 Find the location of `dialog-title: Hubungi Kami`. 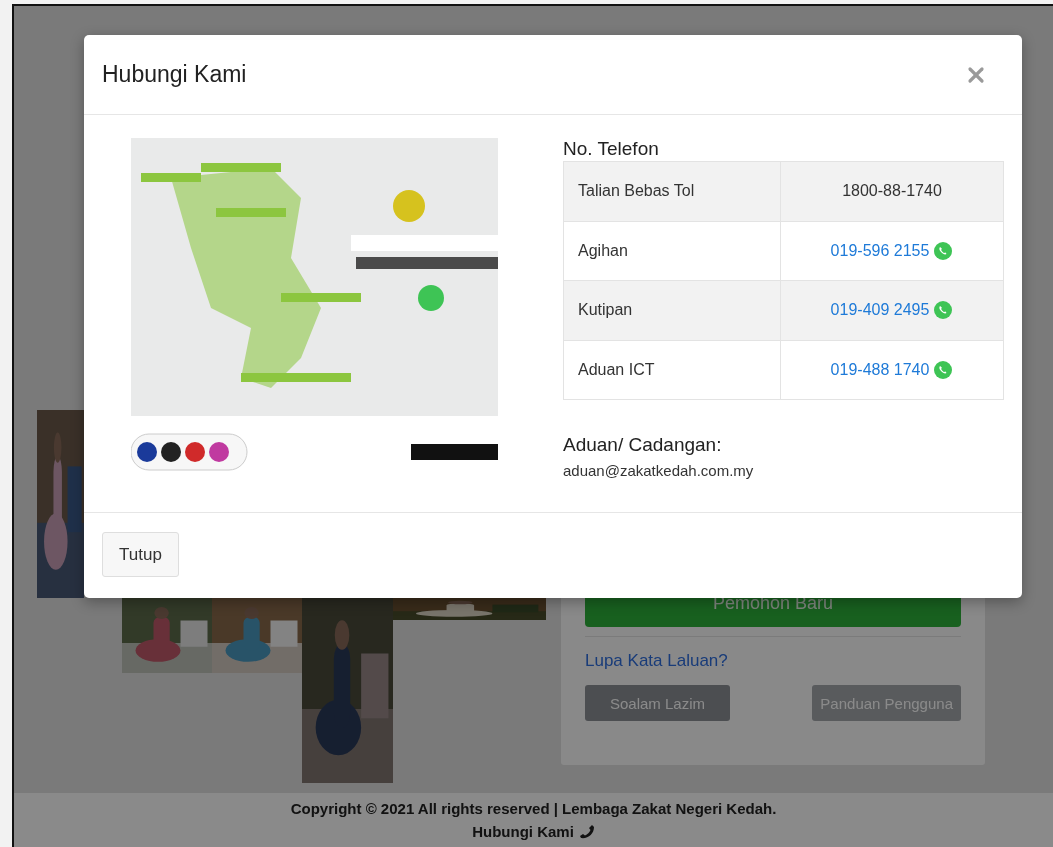

dialog-title: Hubungi Kami is located at coordinates (174, 74).